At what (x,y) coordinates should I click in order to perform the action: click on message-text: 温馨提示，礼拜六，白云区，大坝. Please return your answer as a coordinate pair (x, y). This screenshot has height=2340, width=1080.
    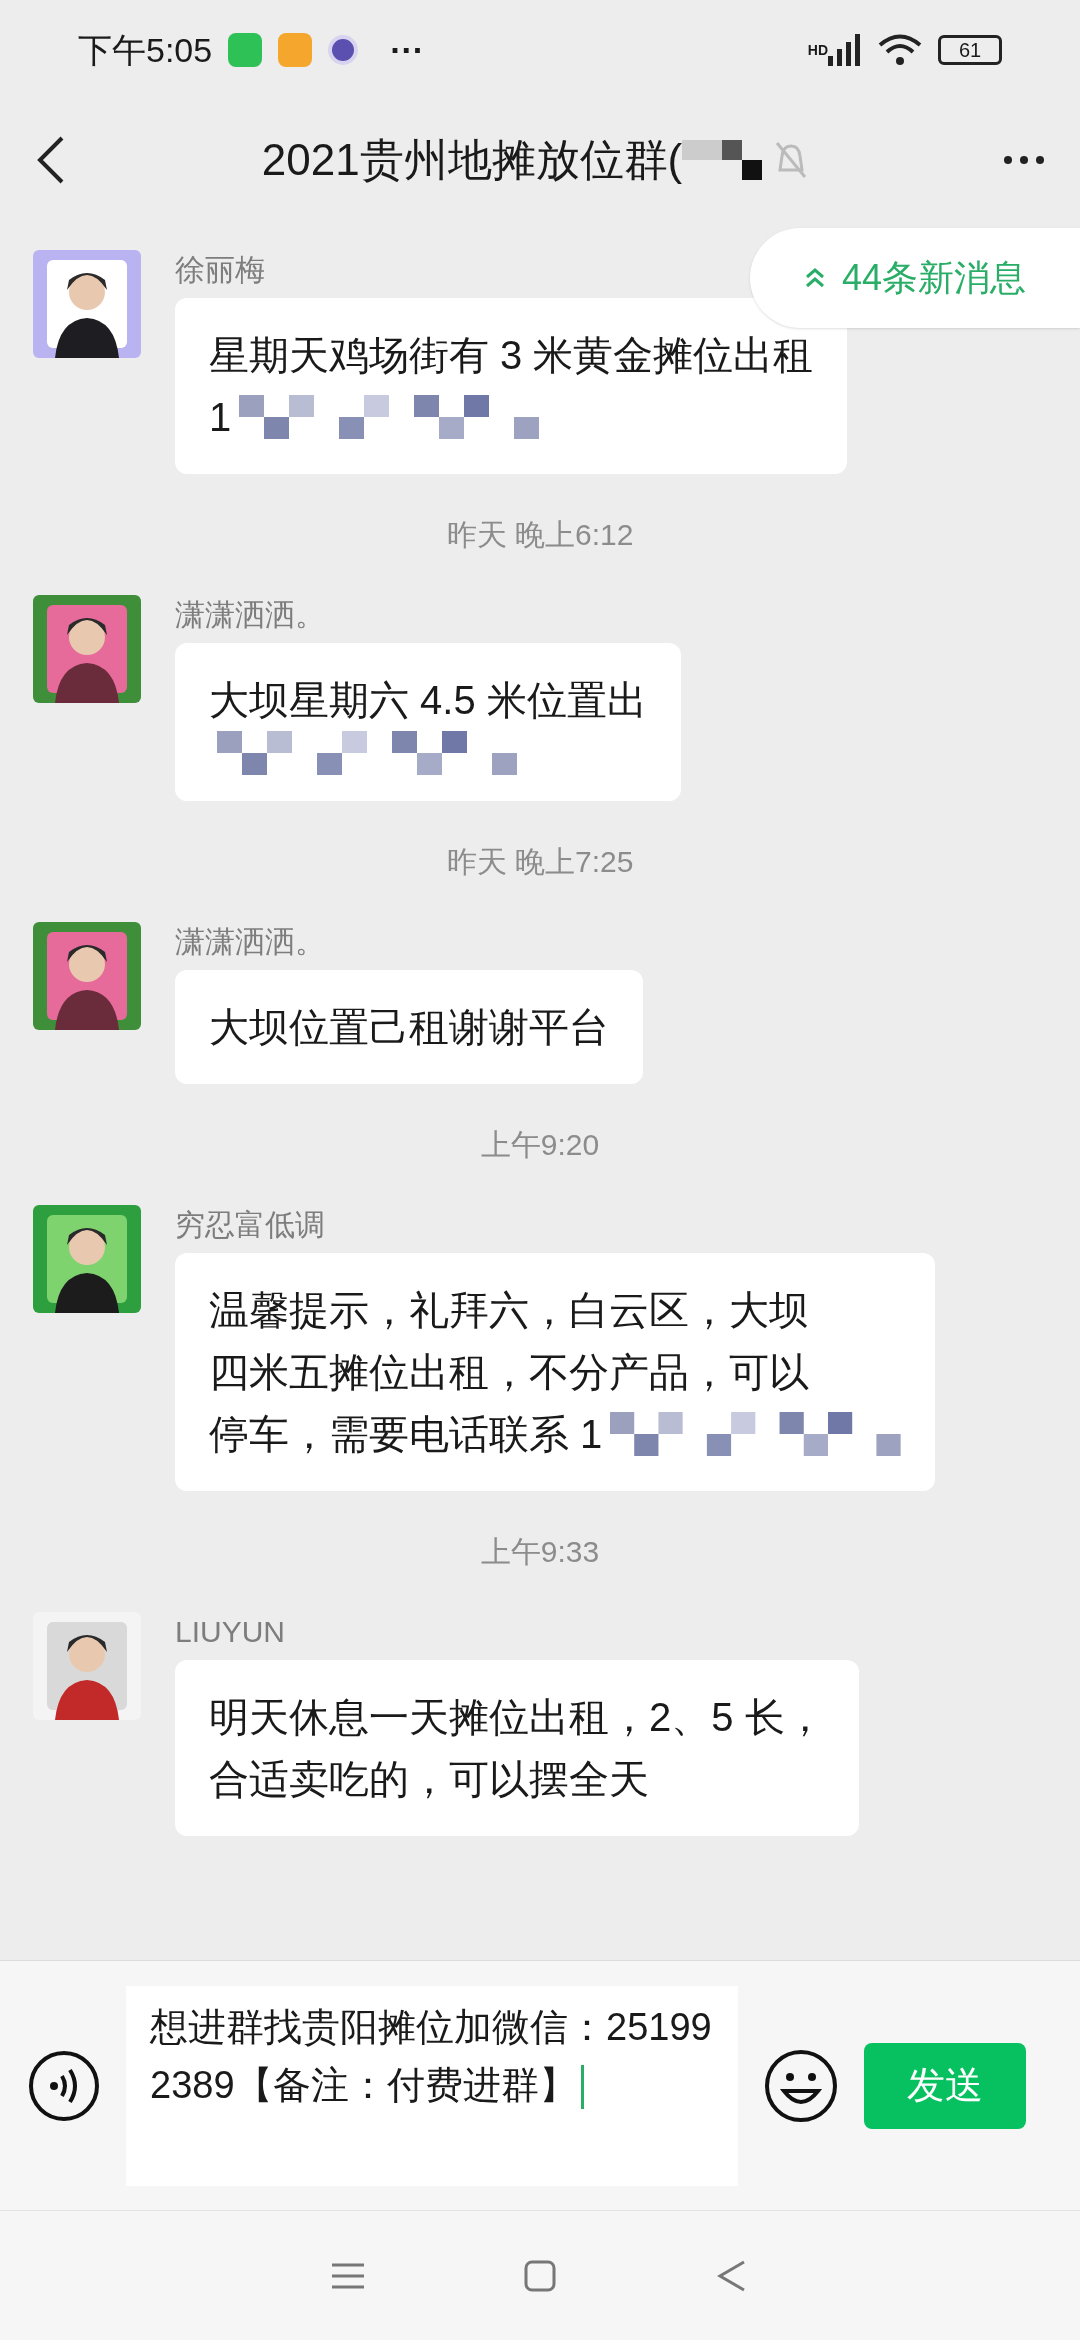
    Looking at the image, I should click on (509, 1310).